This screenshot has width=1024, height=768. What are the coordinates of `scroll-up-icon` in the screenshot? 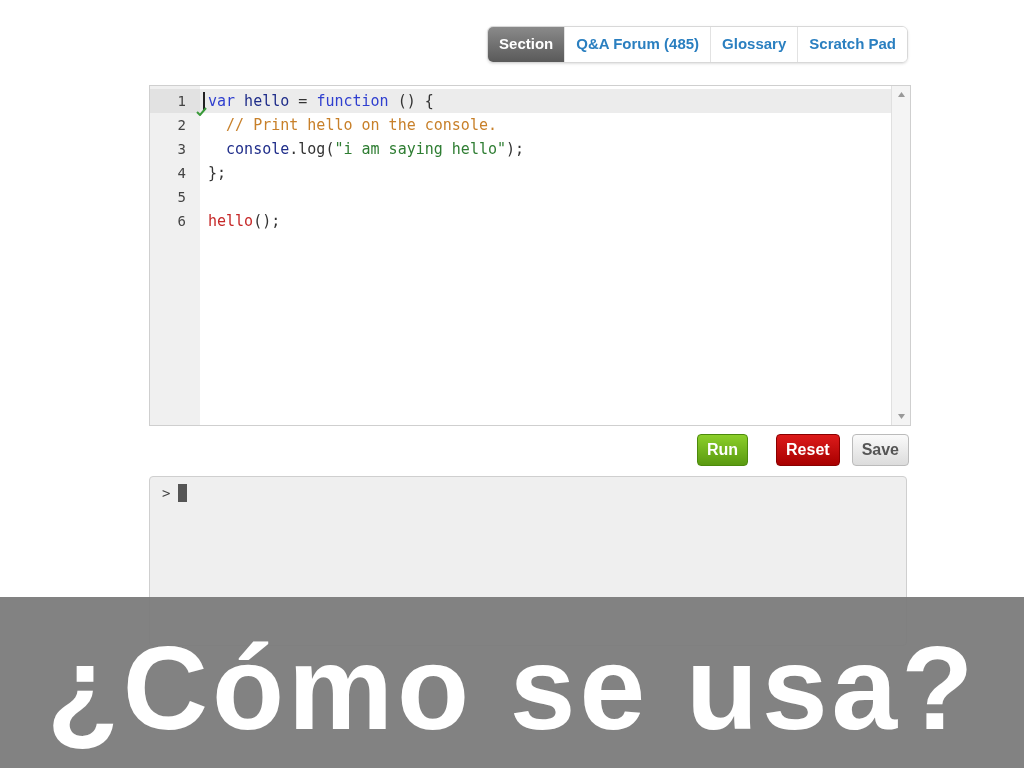 It's located at (901, 94).